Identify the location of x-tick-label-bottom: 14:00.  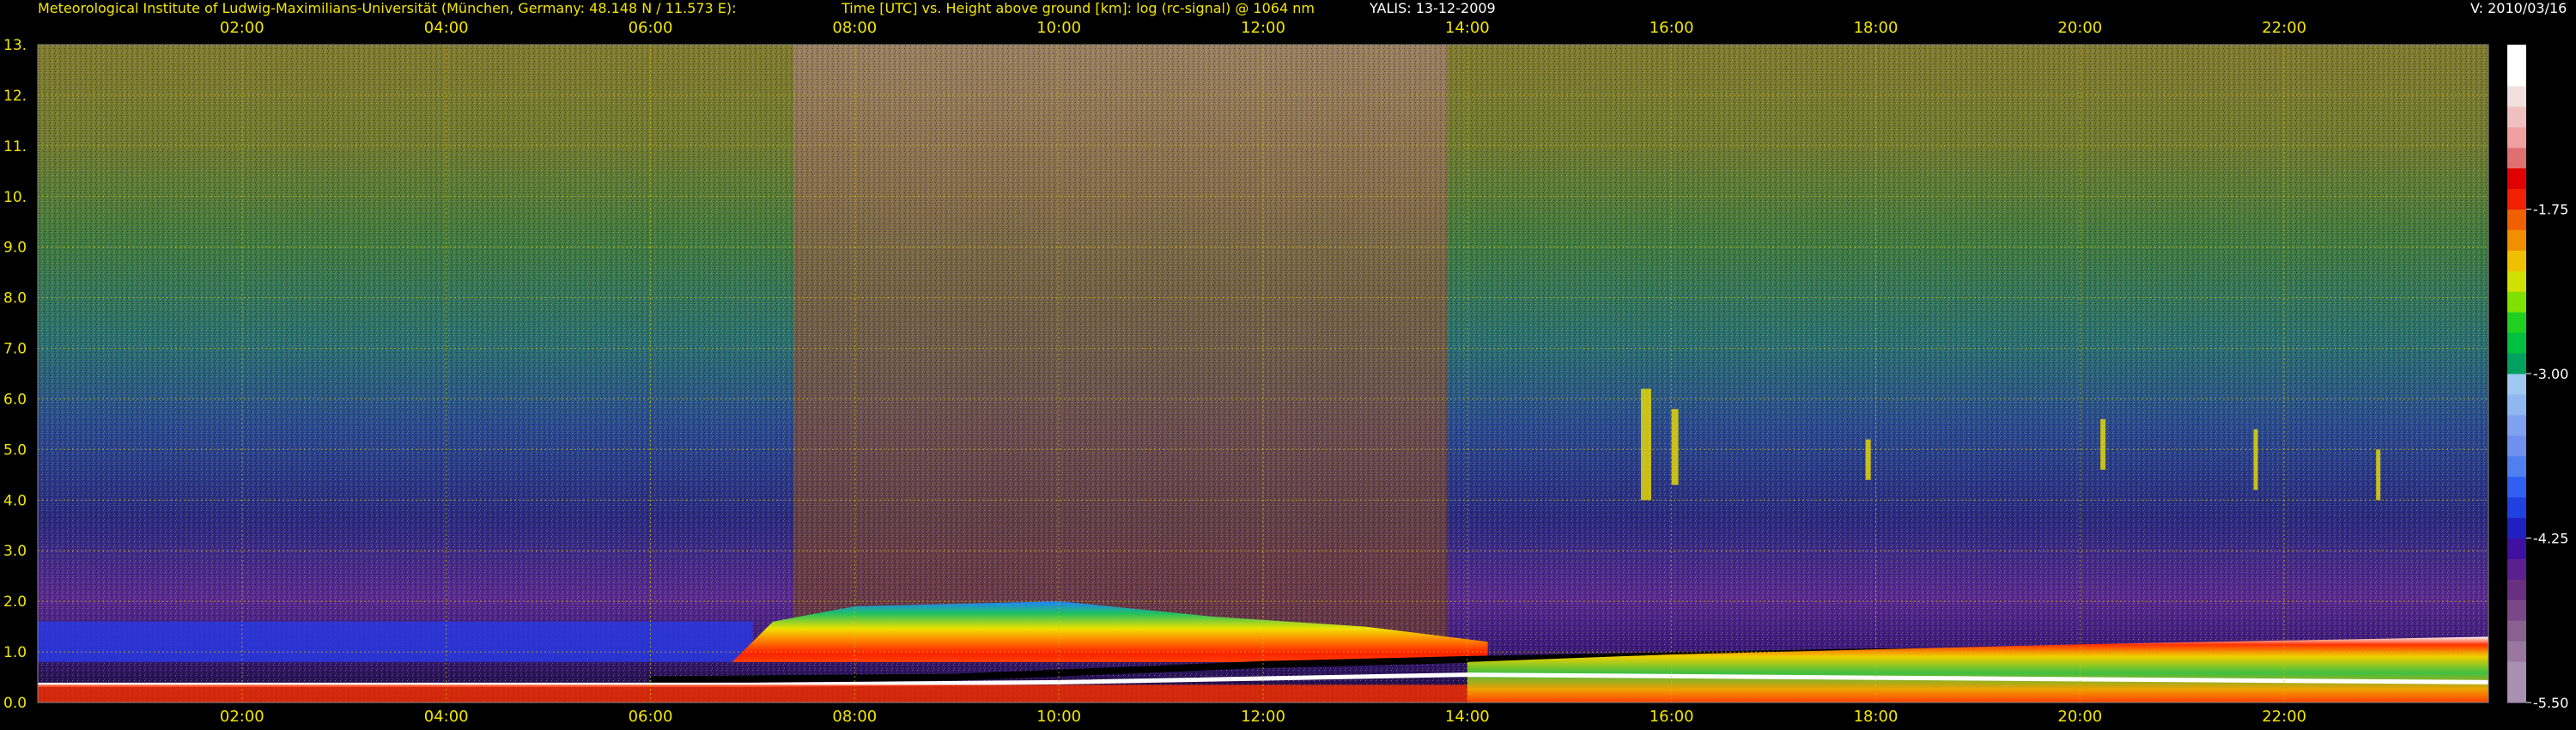
(1467, 717).